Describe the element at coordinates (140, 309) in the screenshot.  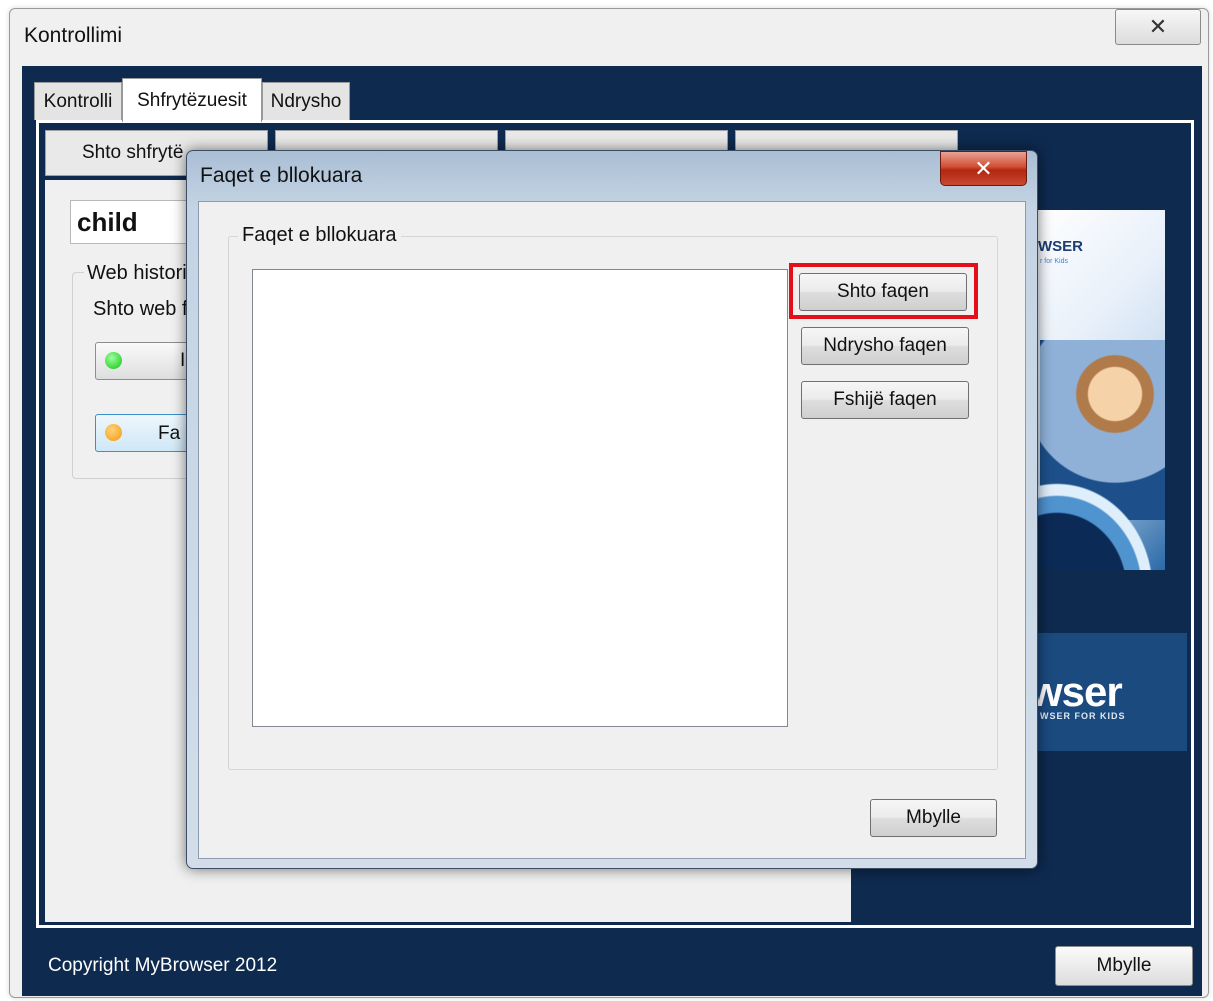
I see `add-web-label: Shto web f` at that location.